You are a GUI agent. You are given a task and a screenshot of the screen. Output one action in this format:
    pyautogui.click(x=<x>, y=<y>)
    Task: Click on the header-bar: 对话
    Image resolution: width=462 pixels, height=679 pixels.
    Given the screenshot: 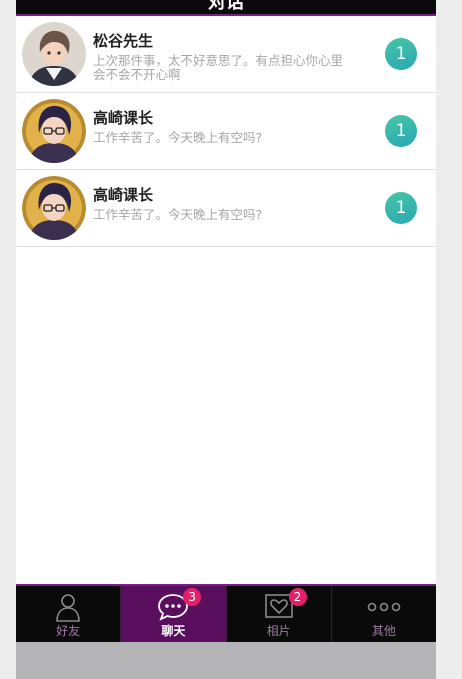 What is the action you would take?
    pyautogui.click(x=226, y=8)
    